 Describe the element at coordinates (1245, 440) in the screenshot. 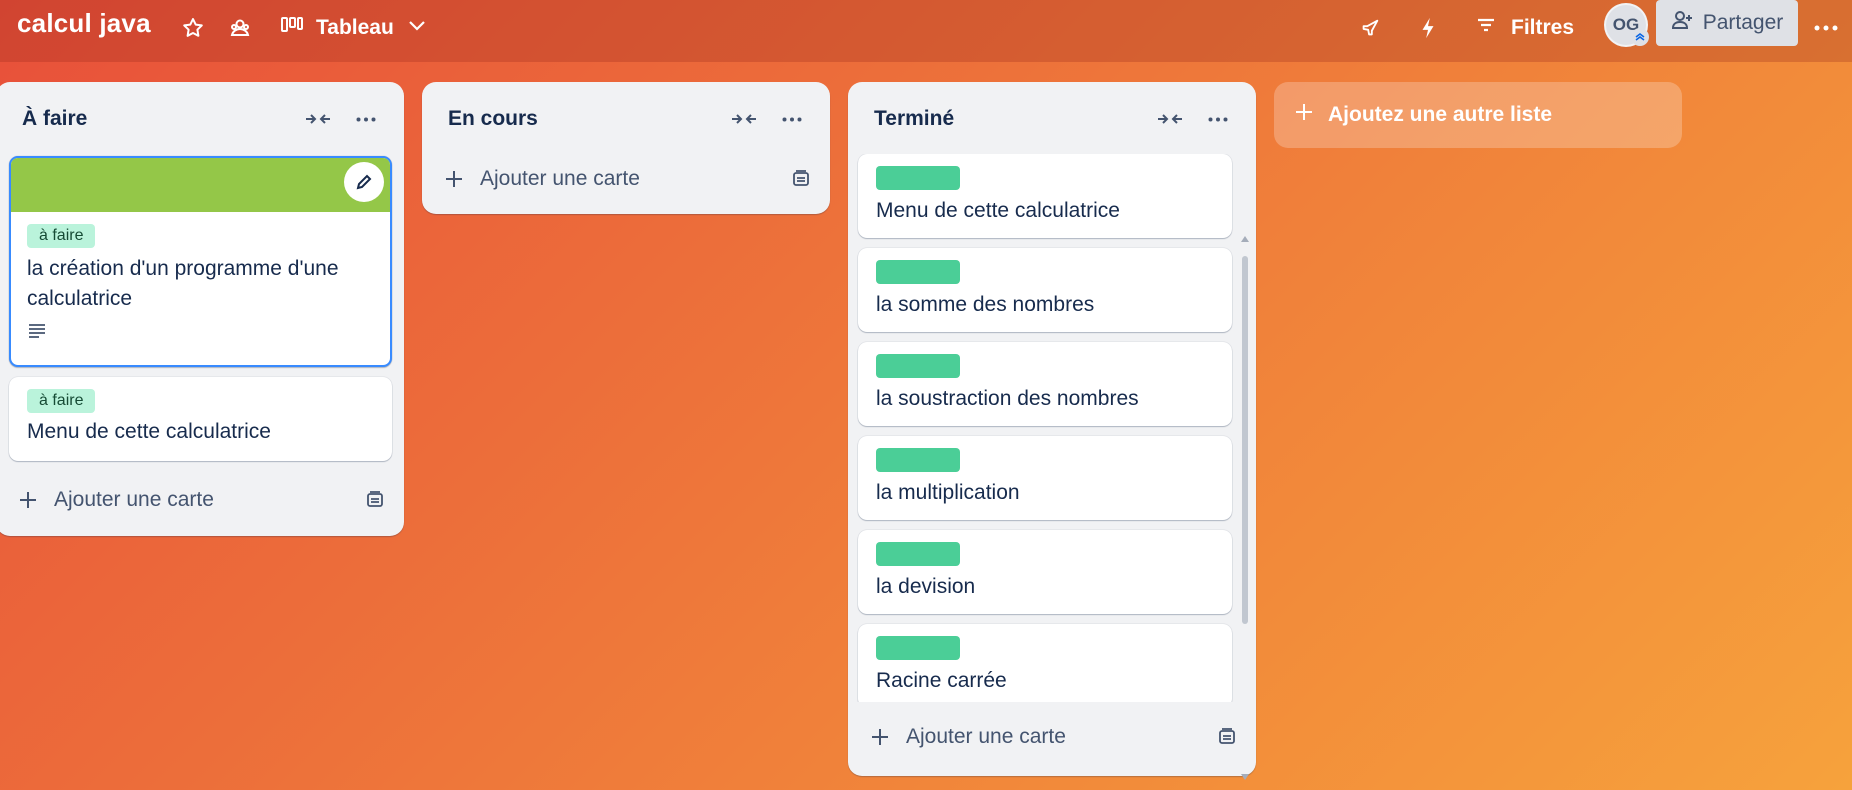

I see `scroll-thumb` at that location.